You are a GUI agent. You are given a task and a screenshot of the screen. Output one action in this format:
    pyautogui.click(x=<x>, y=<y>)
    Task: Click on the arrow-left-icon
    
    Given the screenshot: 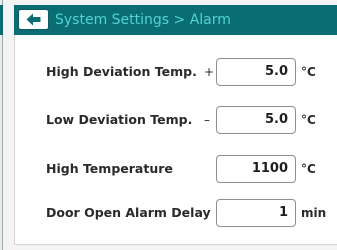 What is the action you would take?
    pyautogui.click(x=33, y=19)
    